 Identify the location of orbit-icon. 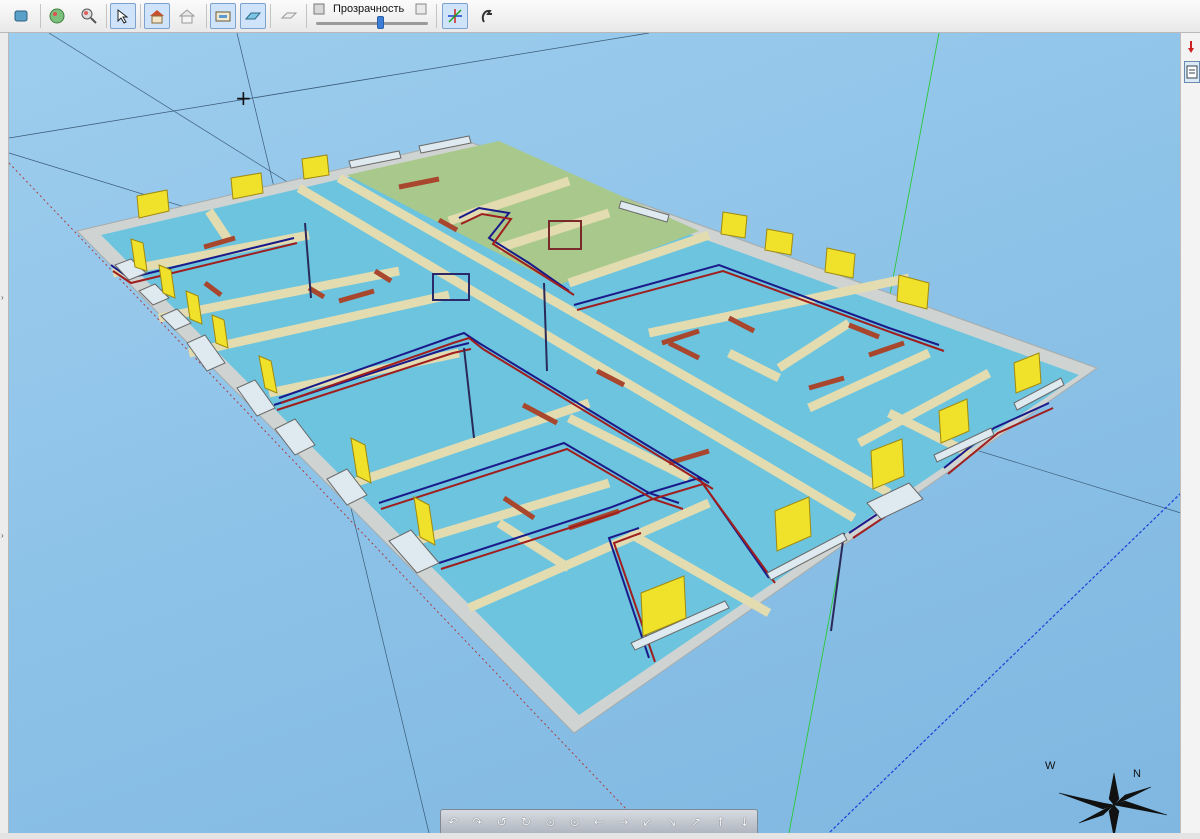
(487, 16).